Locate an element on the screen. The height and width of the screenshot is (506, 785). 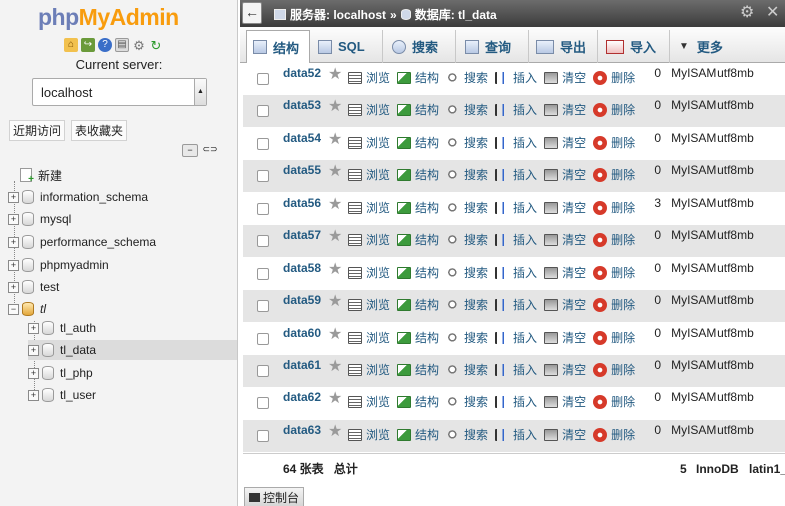
tree-db-mysql: + mysql is located at coordinates (39, 219).